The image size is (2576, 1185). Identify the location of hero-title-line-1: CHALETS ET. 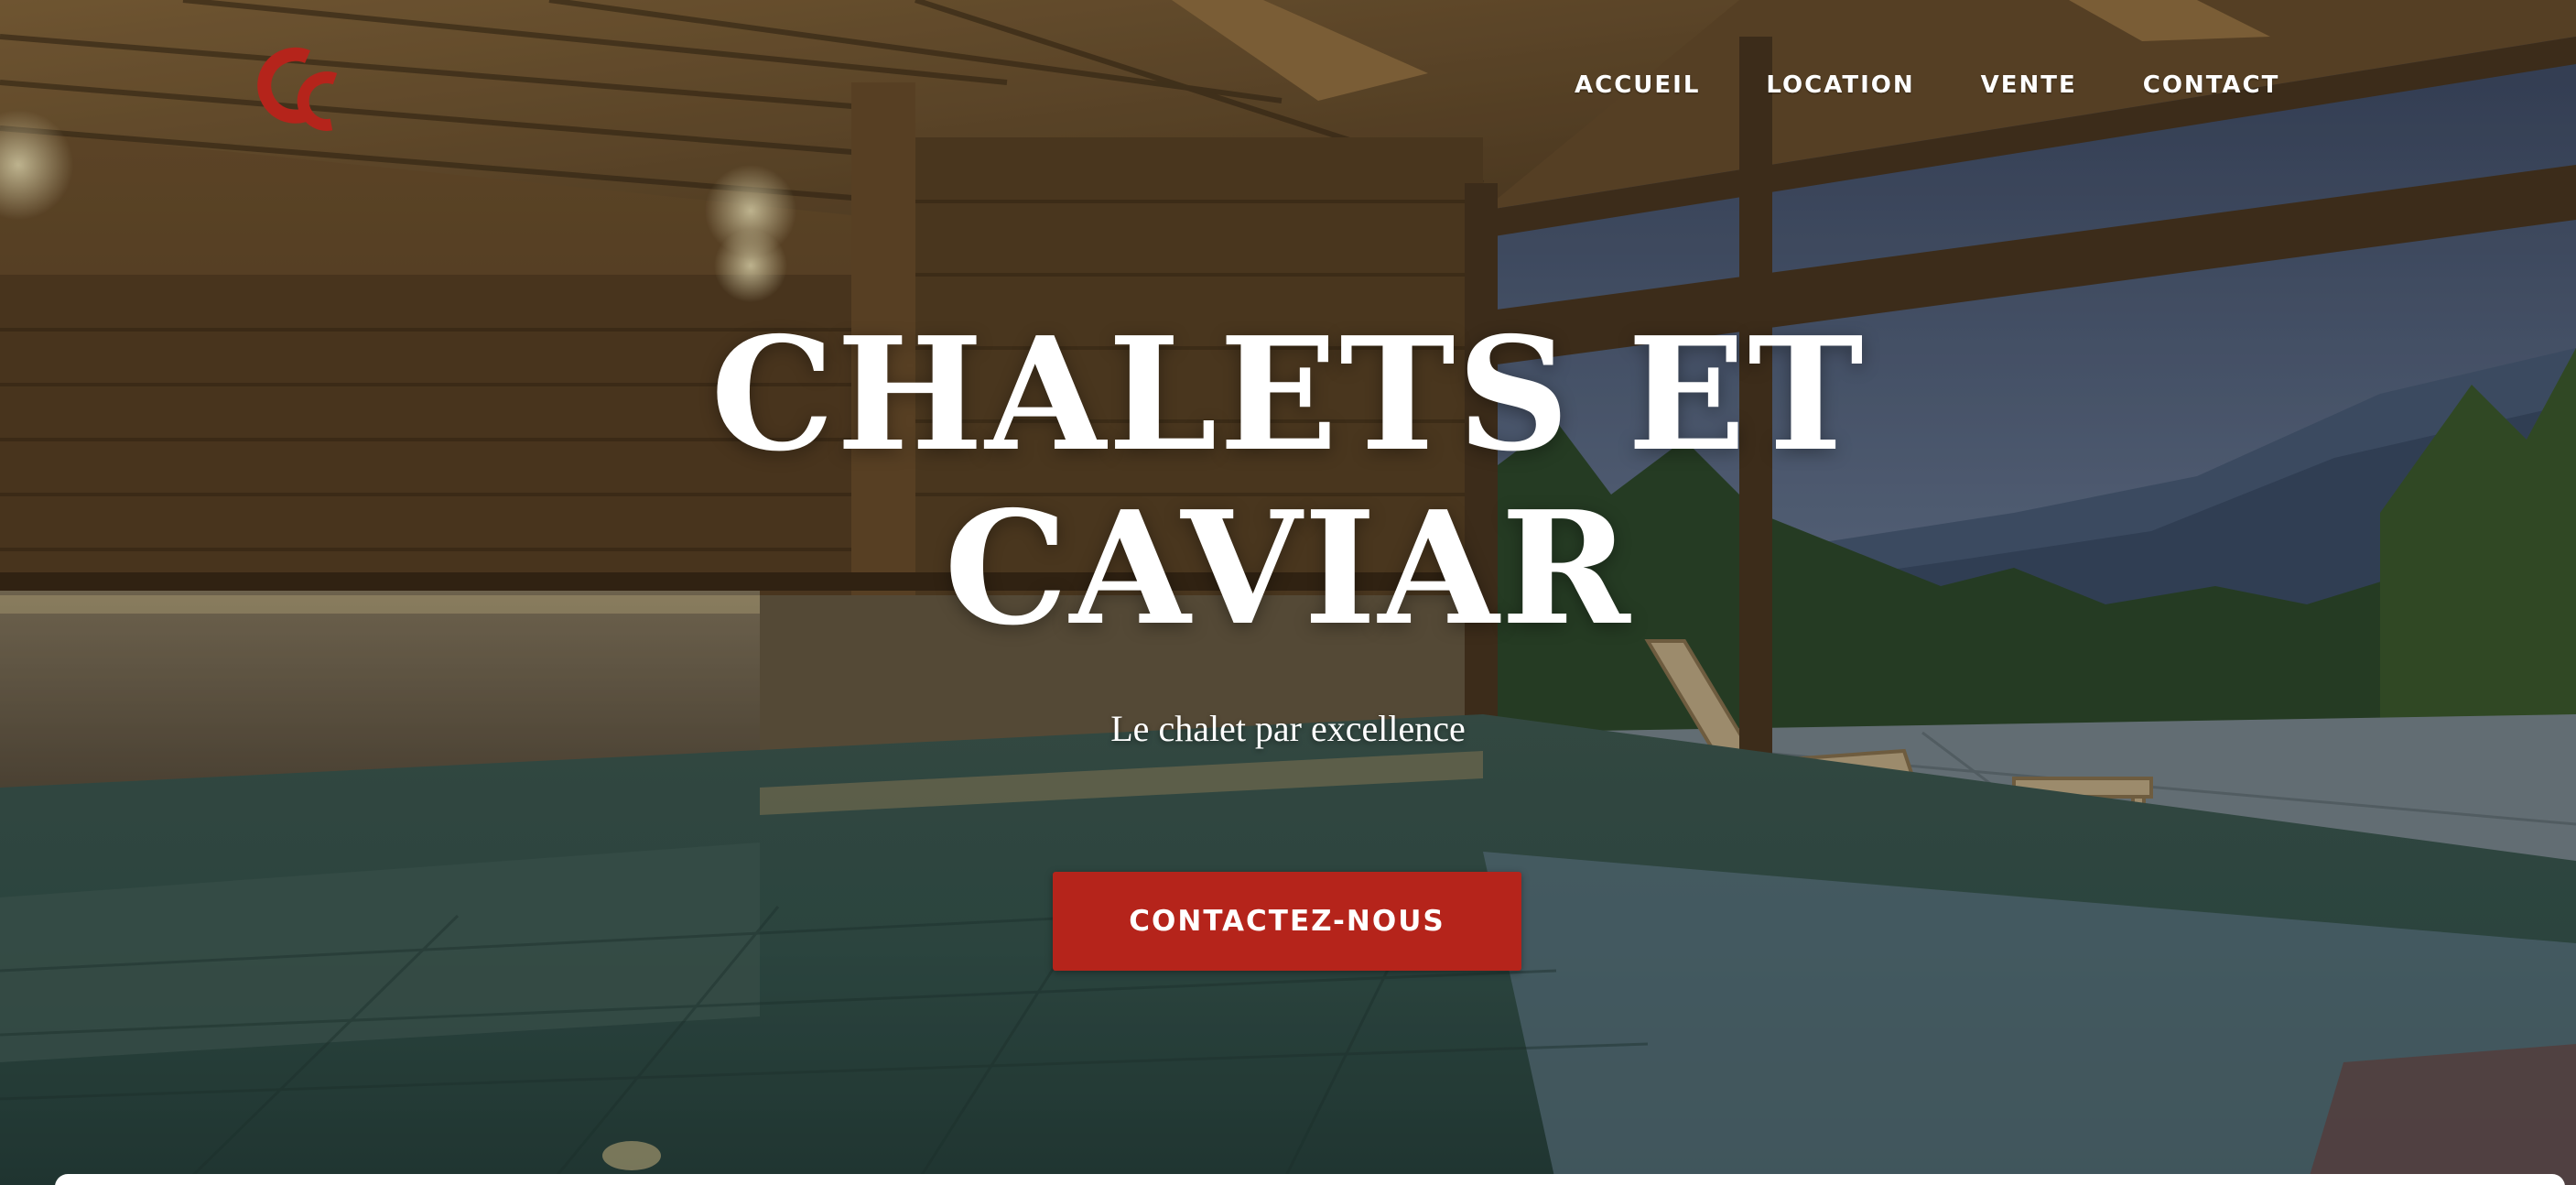
(1288, 394).